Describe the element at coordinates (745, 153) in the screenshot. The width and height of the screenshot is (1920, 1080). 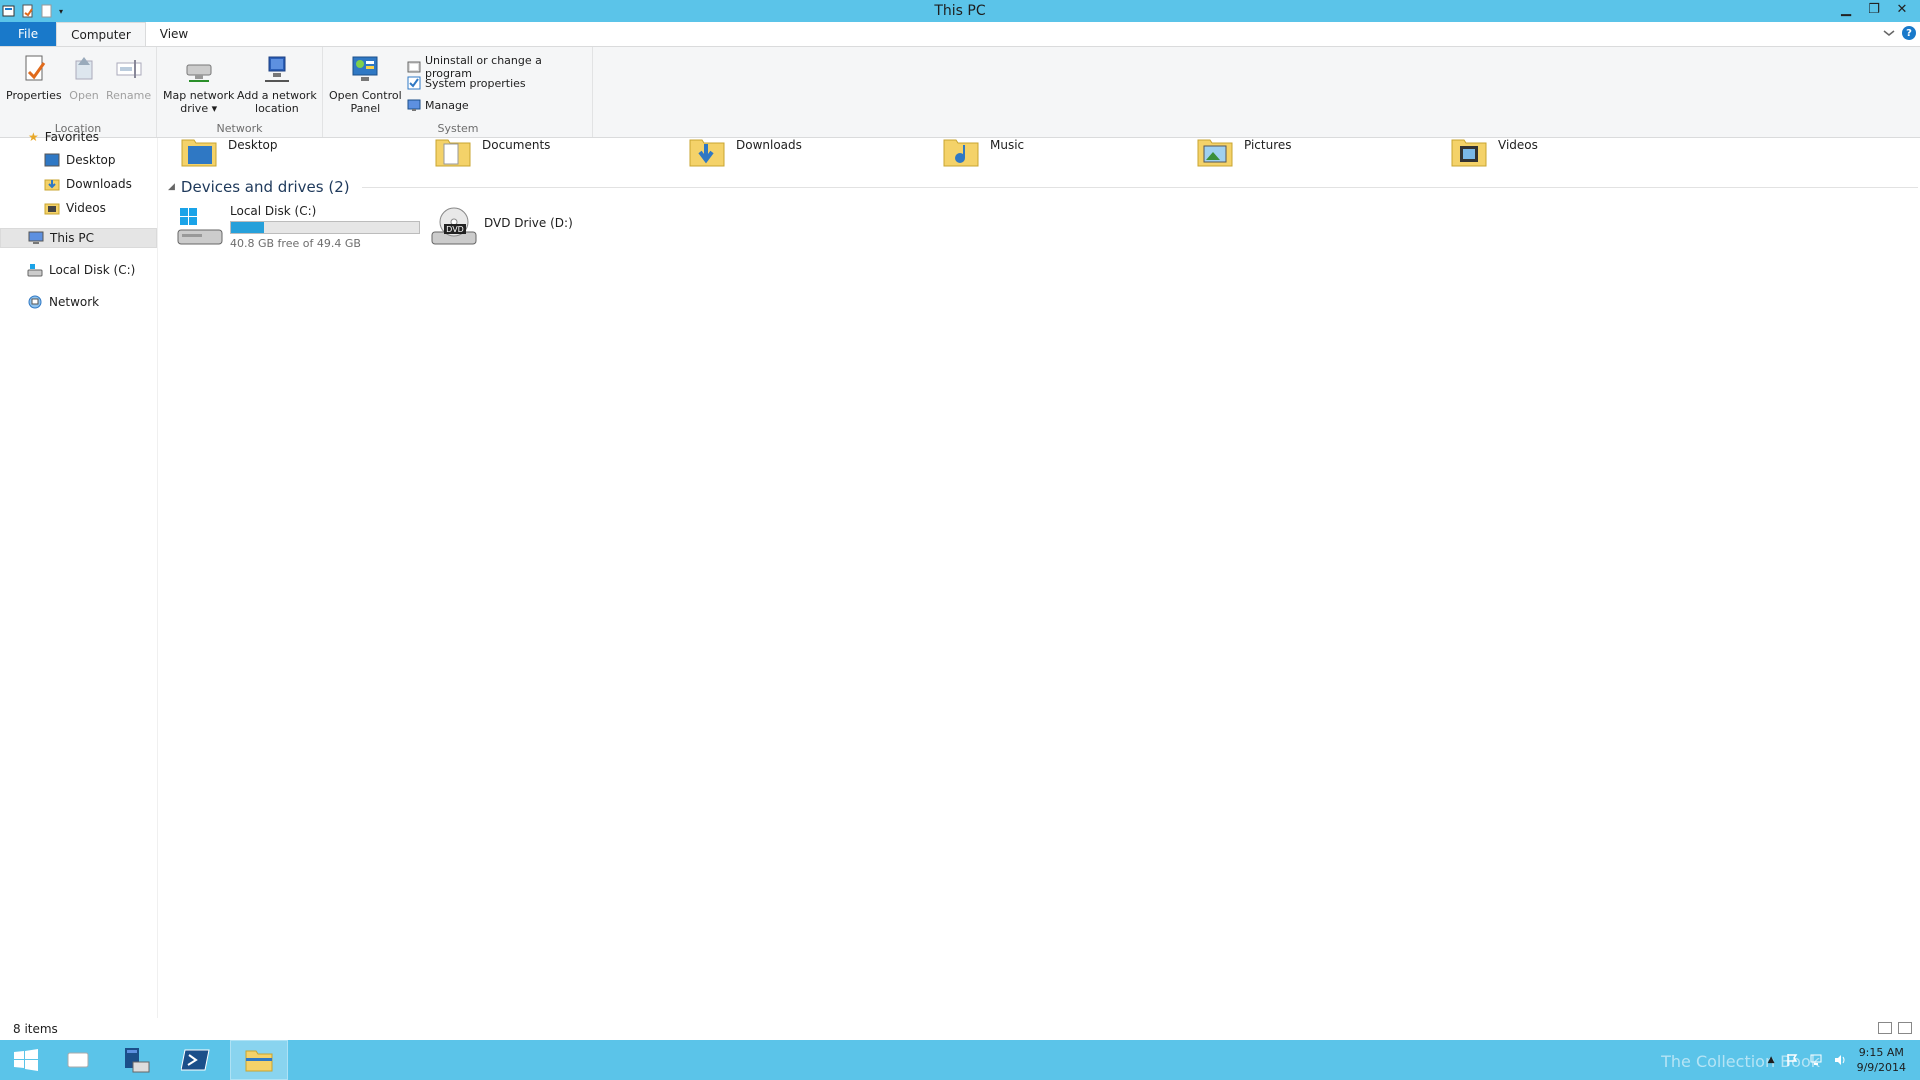
I see `folder-downloads: Downloads` at that location.